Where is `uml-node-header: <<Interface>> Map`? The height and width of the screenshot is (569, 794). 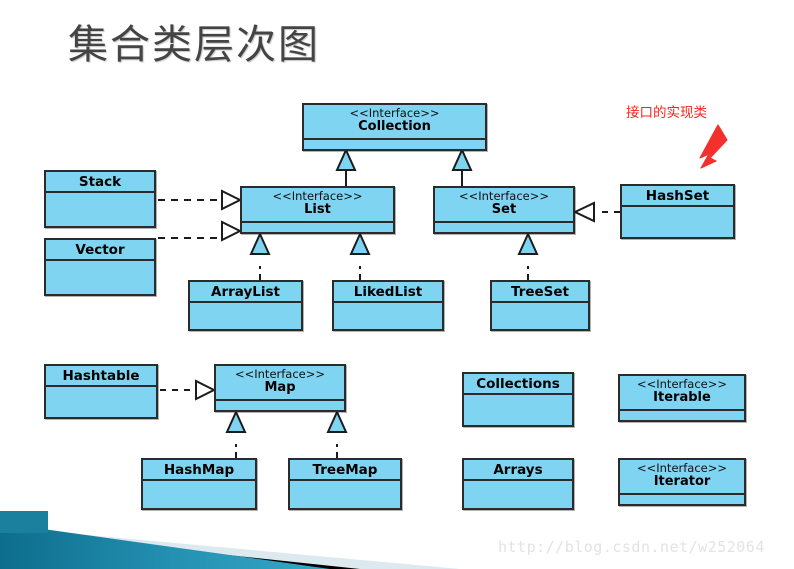 uml-node-header: <<Interface>> Map is located at coordinates (280, 383).